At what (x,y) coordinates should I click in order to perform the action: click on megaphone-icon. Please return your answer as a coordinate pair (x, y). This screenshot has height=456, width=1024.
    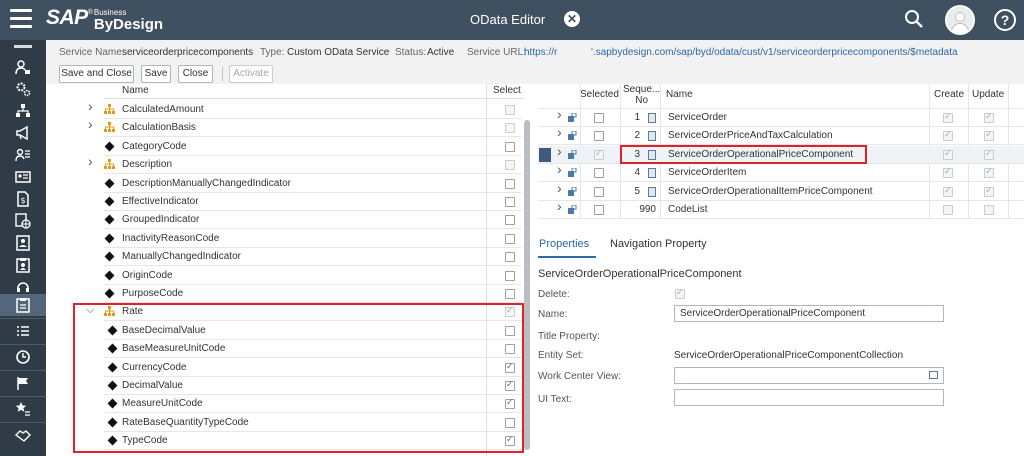
    Looking at the image, I should click on (23, 133).